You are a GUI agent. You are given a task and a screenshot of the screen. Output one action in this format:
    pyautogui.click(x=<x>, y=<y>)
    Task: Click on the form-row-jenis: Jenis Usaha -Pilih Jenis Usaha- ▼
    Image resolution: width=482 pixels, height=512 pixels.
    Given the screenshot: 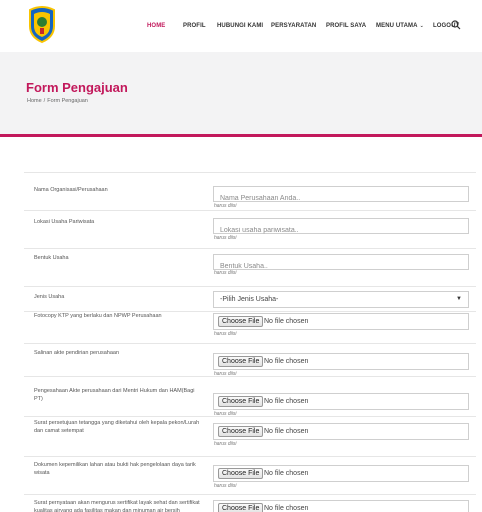 What is the action you would take?
    pyautogui.click(x=250, y=298)
    